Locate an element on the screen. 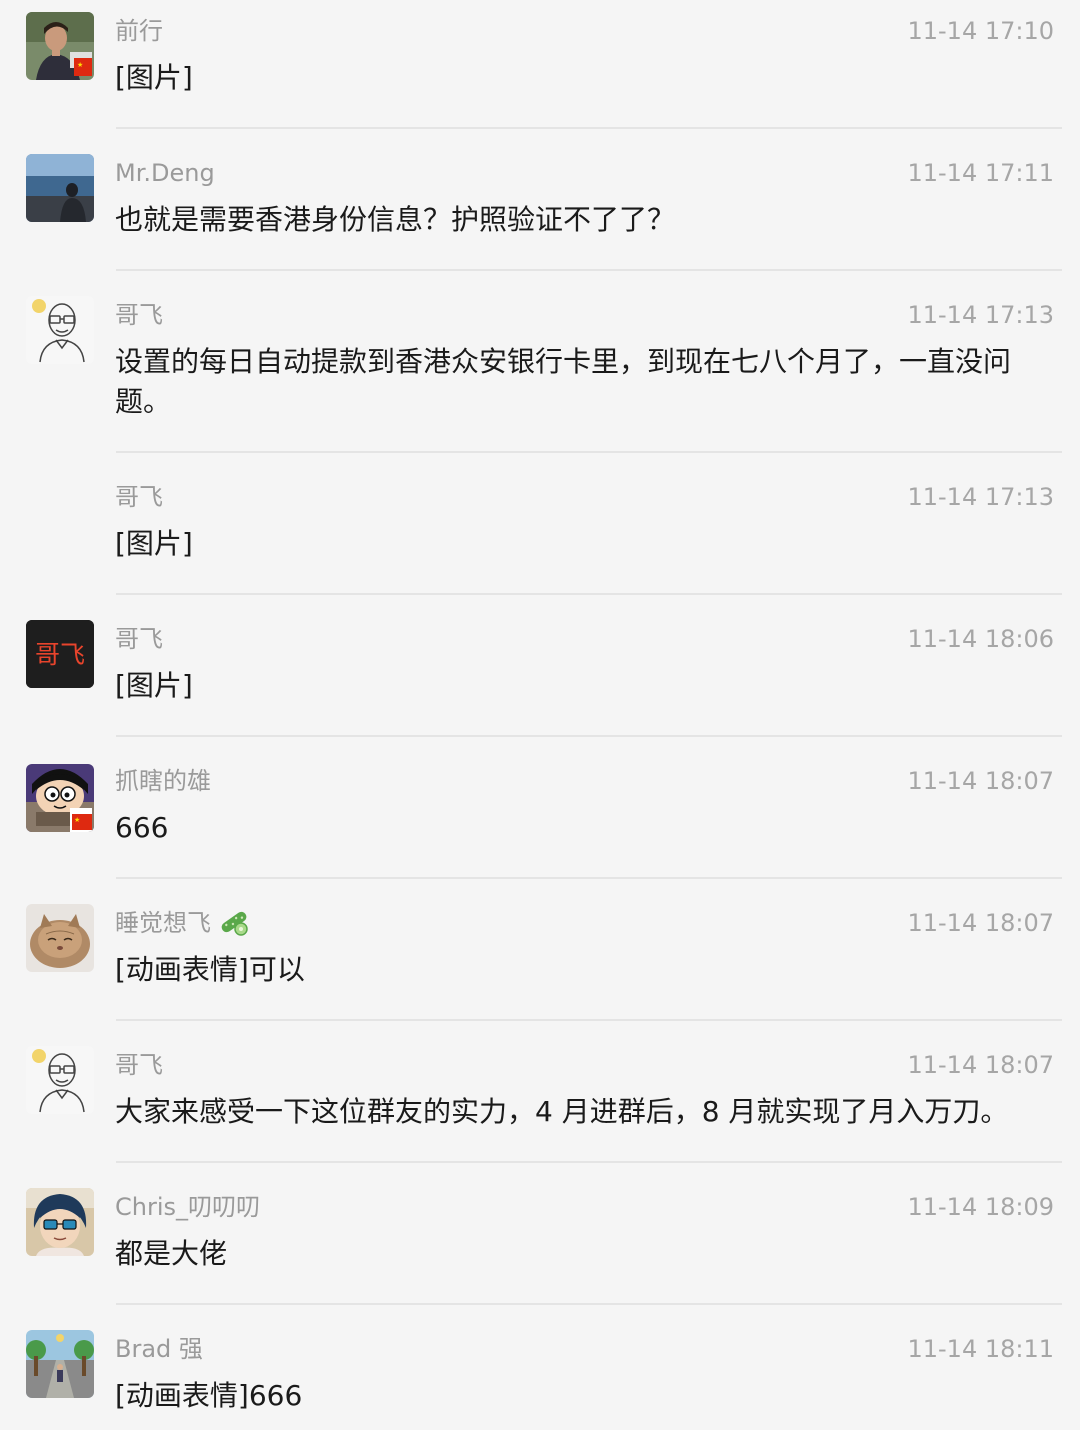 This screenshot has width=1080, height=1430. message-time: 11-14 17:11 is located at coordinates (980, 173).